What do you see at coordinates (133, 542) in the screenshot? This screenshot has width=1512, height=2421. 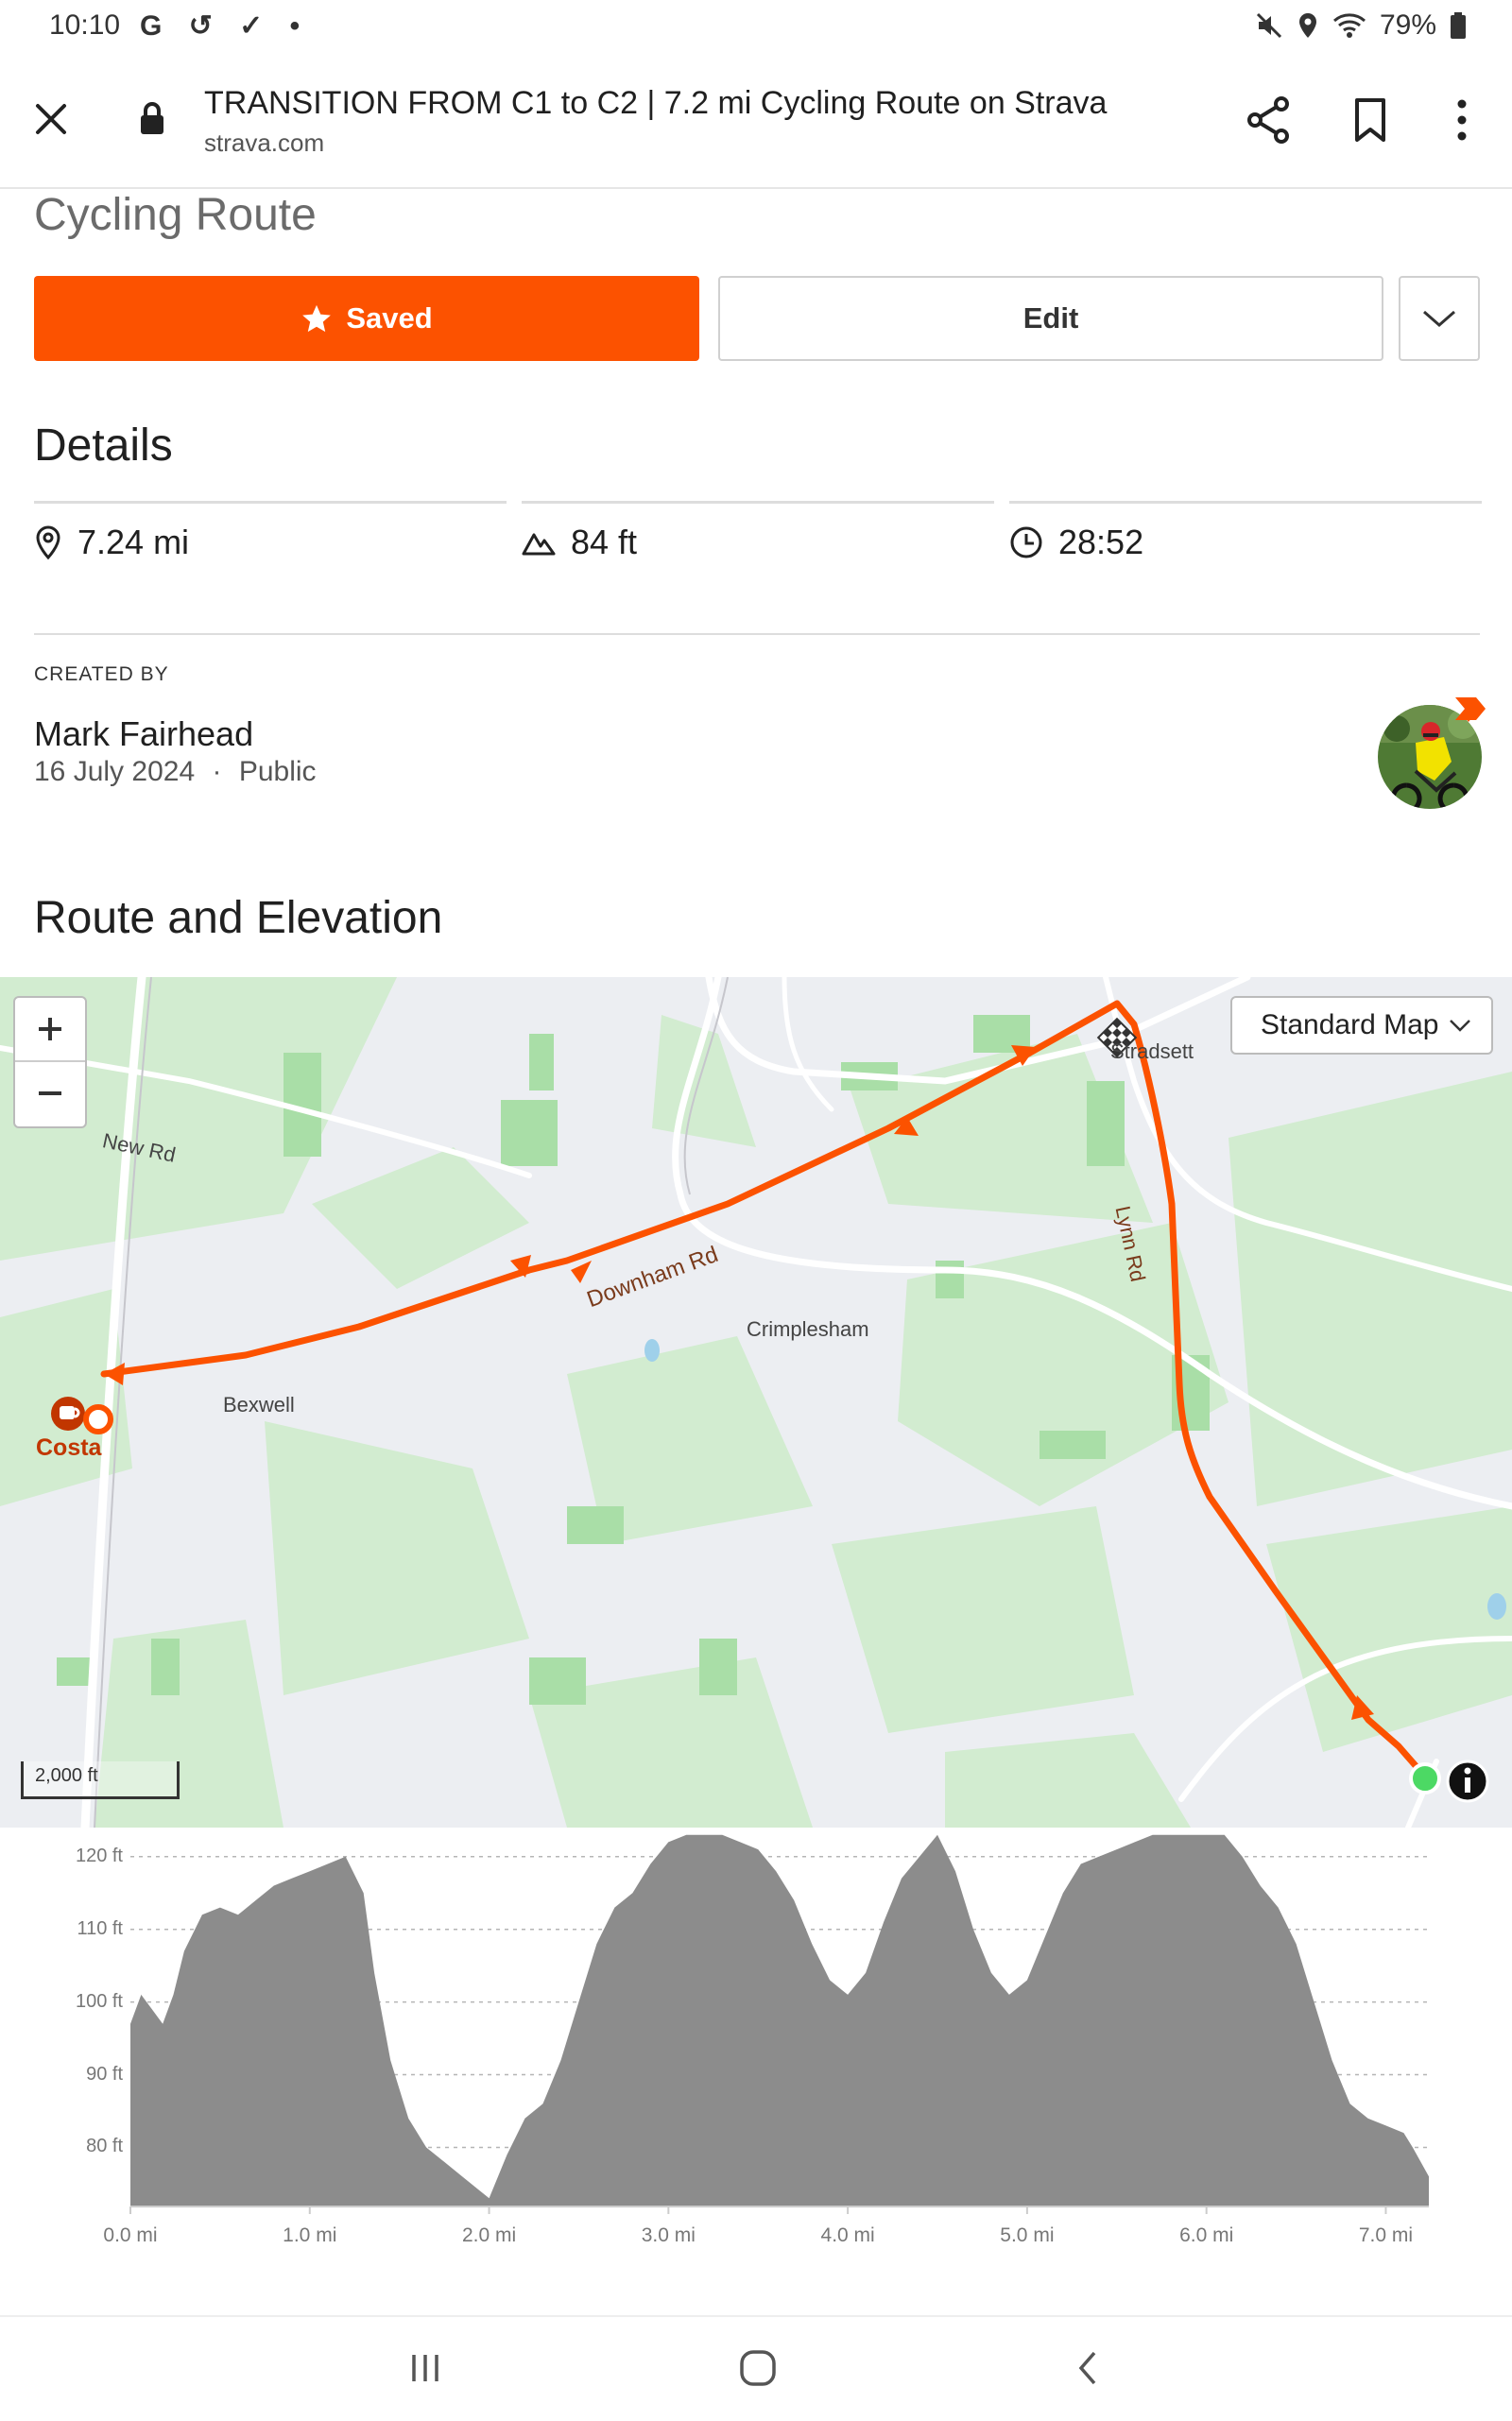 I see `distance-value: 7.24 mi` at bounding box center [133, 542].